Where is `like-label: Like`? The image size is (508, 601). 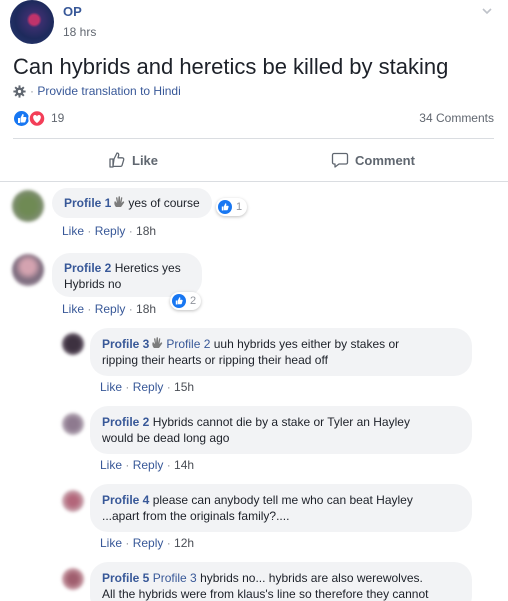 like-label: Like is located at coordinates (145, 160).